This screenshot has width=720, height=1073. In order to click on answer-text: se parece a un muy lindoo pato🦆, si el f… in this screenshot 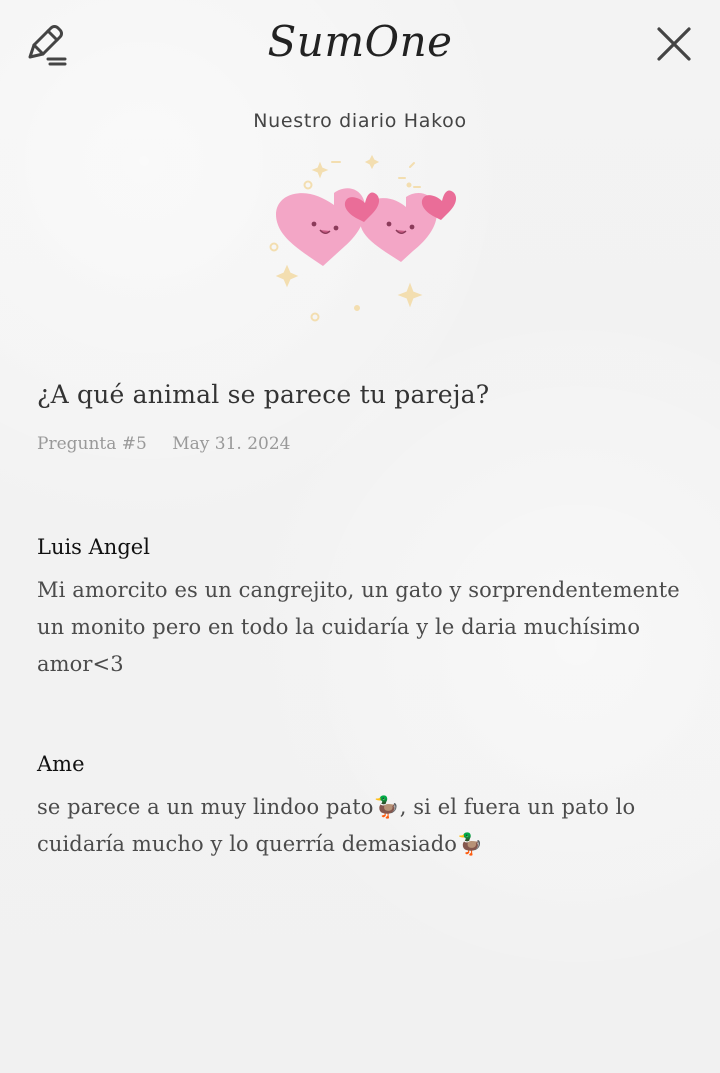, I will do `click(336, 825)`.